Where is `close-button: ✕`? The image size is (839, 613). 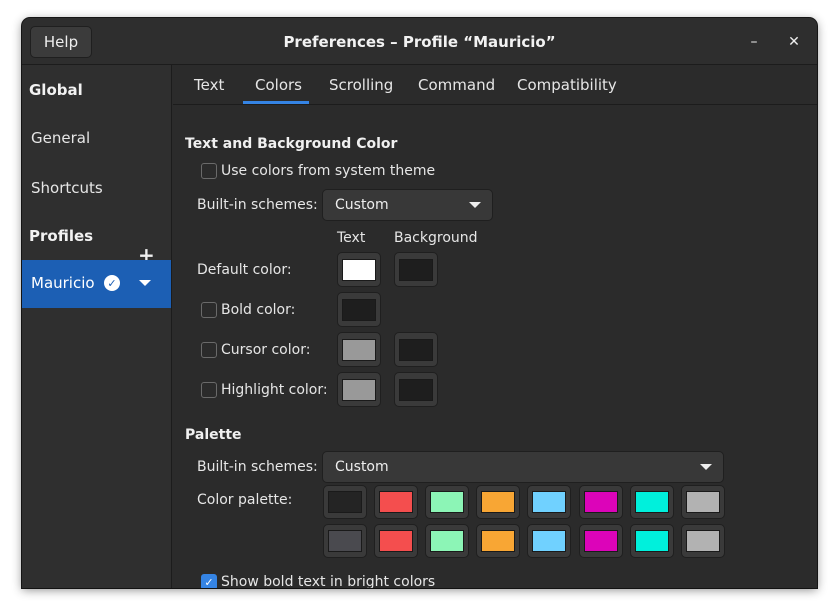 close-button: ✕ is located at coordinates (794, 42).